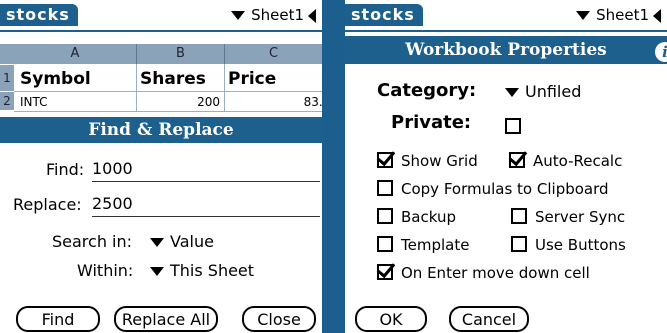 Image resolution: width=667 pixels, height=333 pixels. Describe the element at coordinates (65, 169) in the screenshot. I see `find-label: Find:` at that location.